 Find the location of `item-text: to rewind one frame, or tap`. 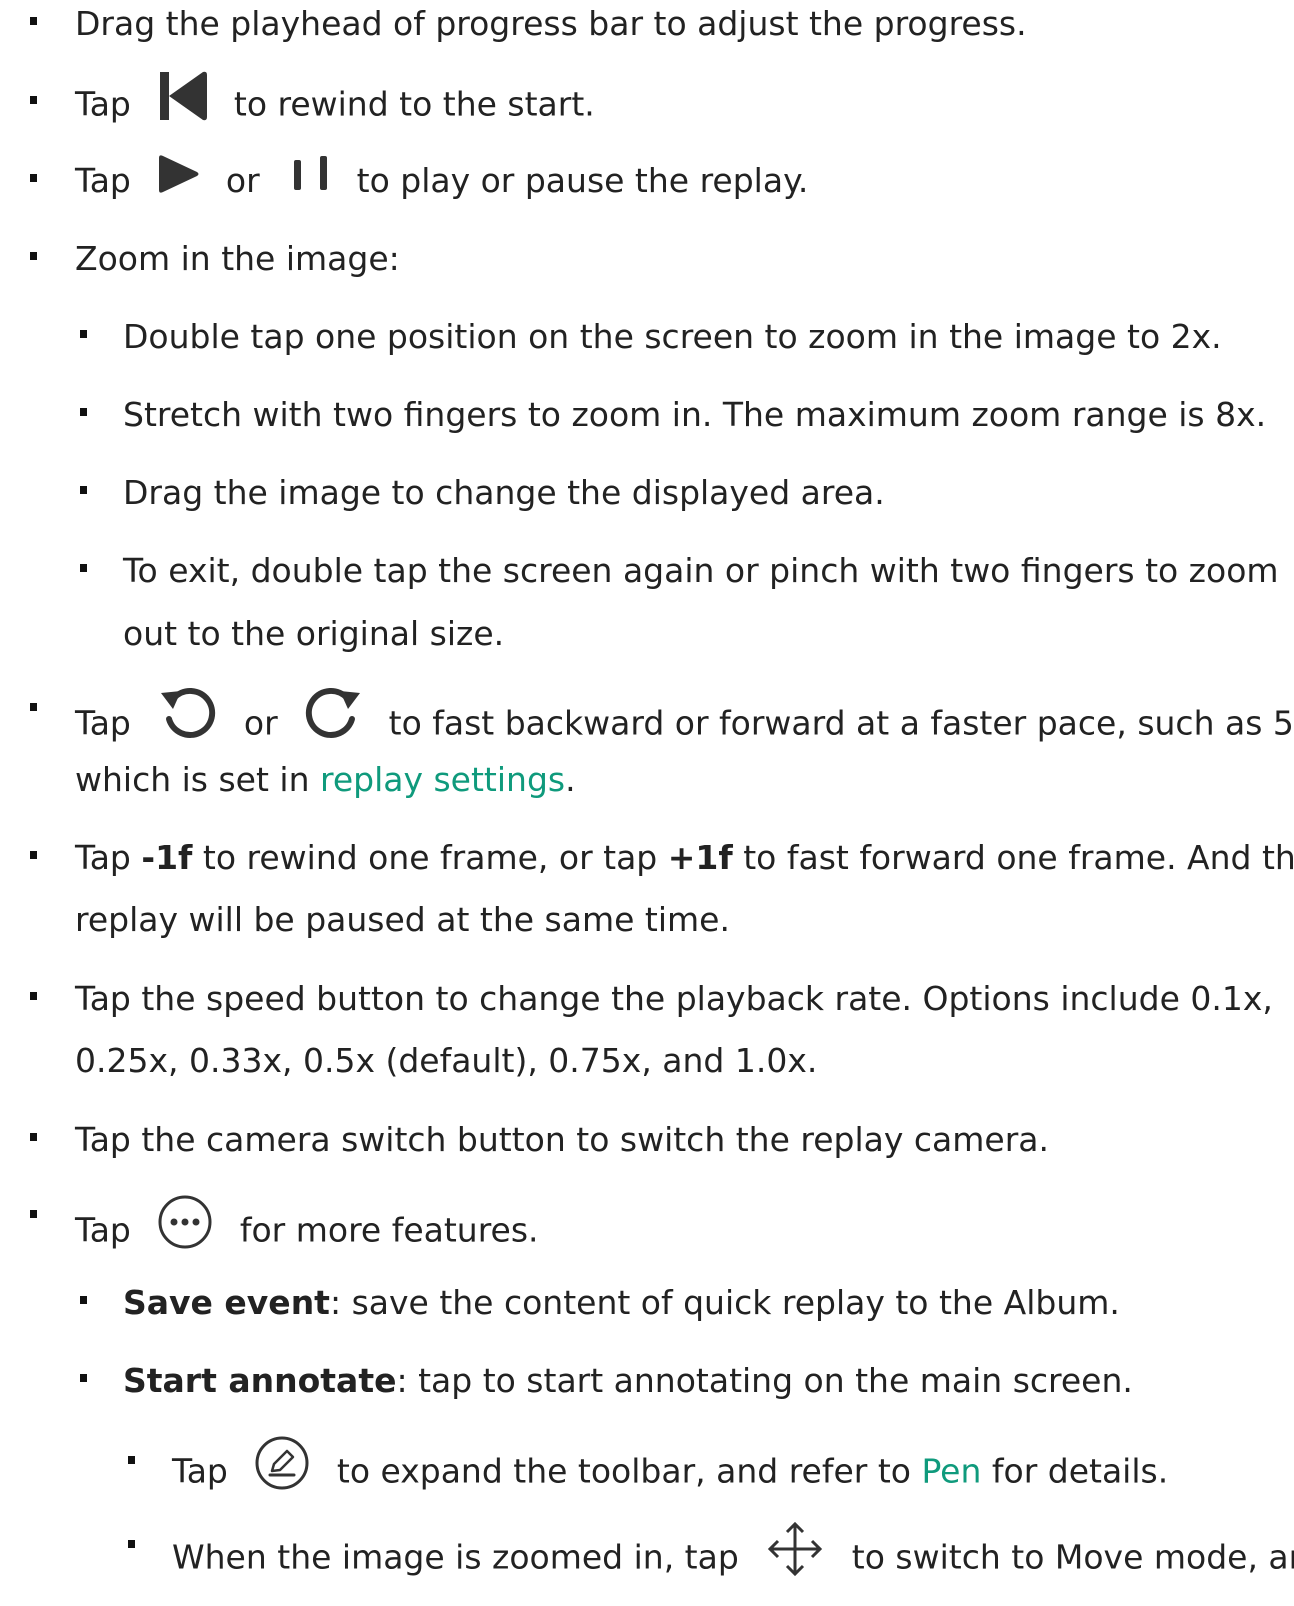

item-text: to rewind one frame, or tap is located at coordinates (430, 857).